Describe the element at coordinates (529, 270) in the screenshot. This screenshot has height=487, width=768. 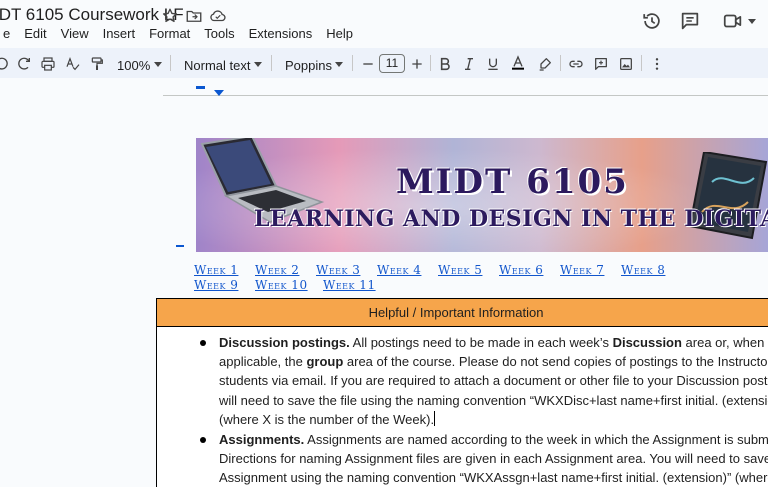
I see `week-link: Week 6` at that location.